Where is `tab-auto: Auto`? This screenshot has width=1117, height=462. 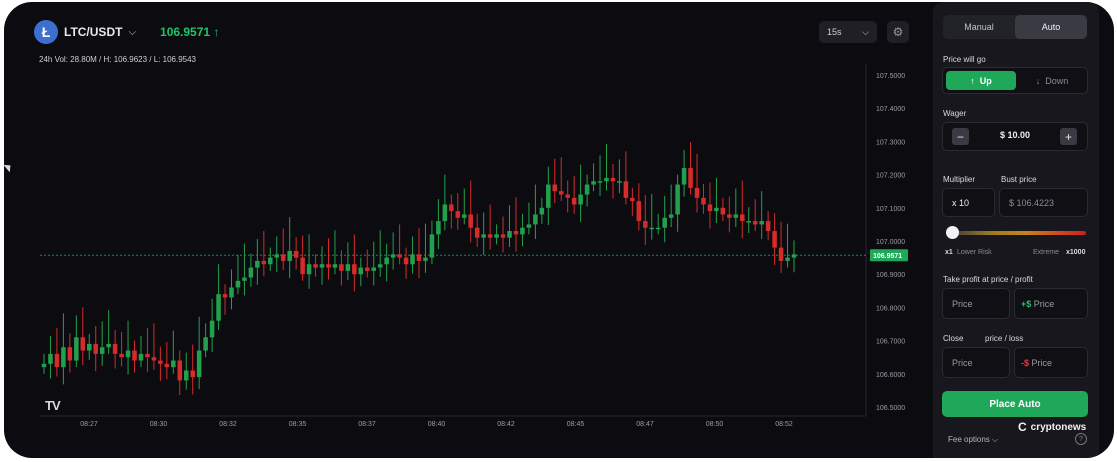 tab-auto: Auto is located at coordinates (1051, 27).